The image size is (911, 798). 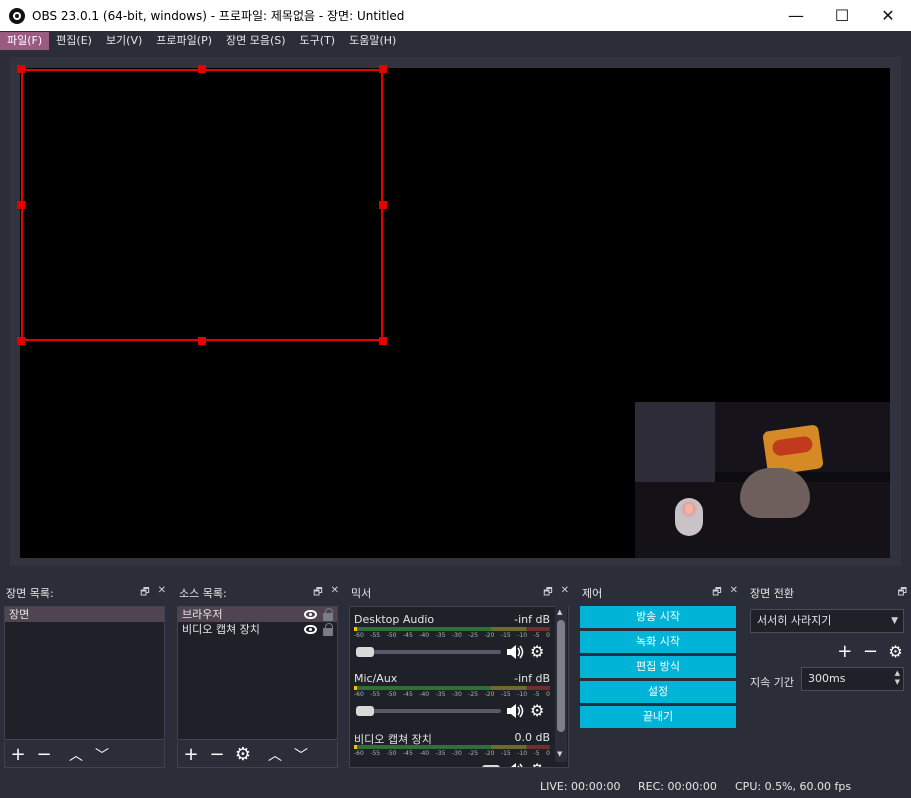 I want to click on resize-handle-bottom, so click(x=202, y=341).